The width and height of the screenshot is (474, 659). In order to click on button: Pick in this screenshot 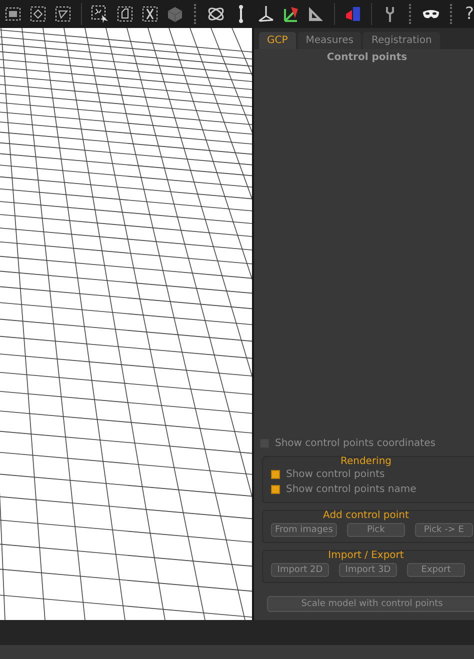, I will do `click(375, 530)`.